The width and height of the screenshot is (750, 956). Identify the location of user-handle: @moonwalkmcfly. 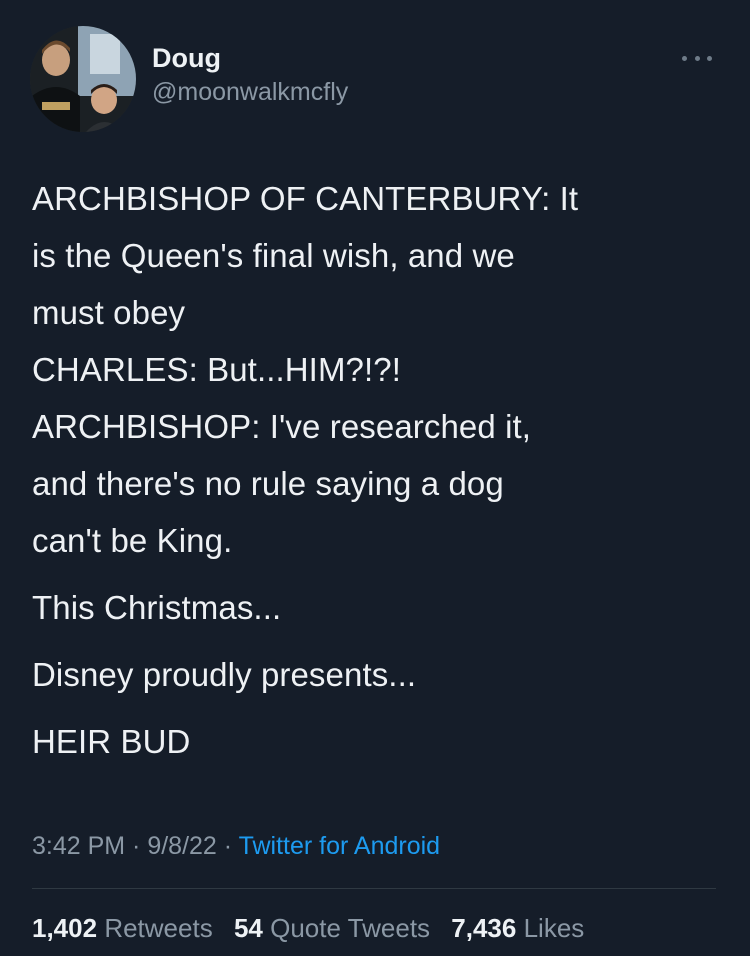
(250, 92).